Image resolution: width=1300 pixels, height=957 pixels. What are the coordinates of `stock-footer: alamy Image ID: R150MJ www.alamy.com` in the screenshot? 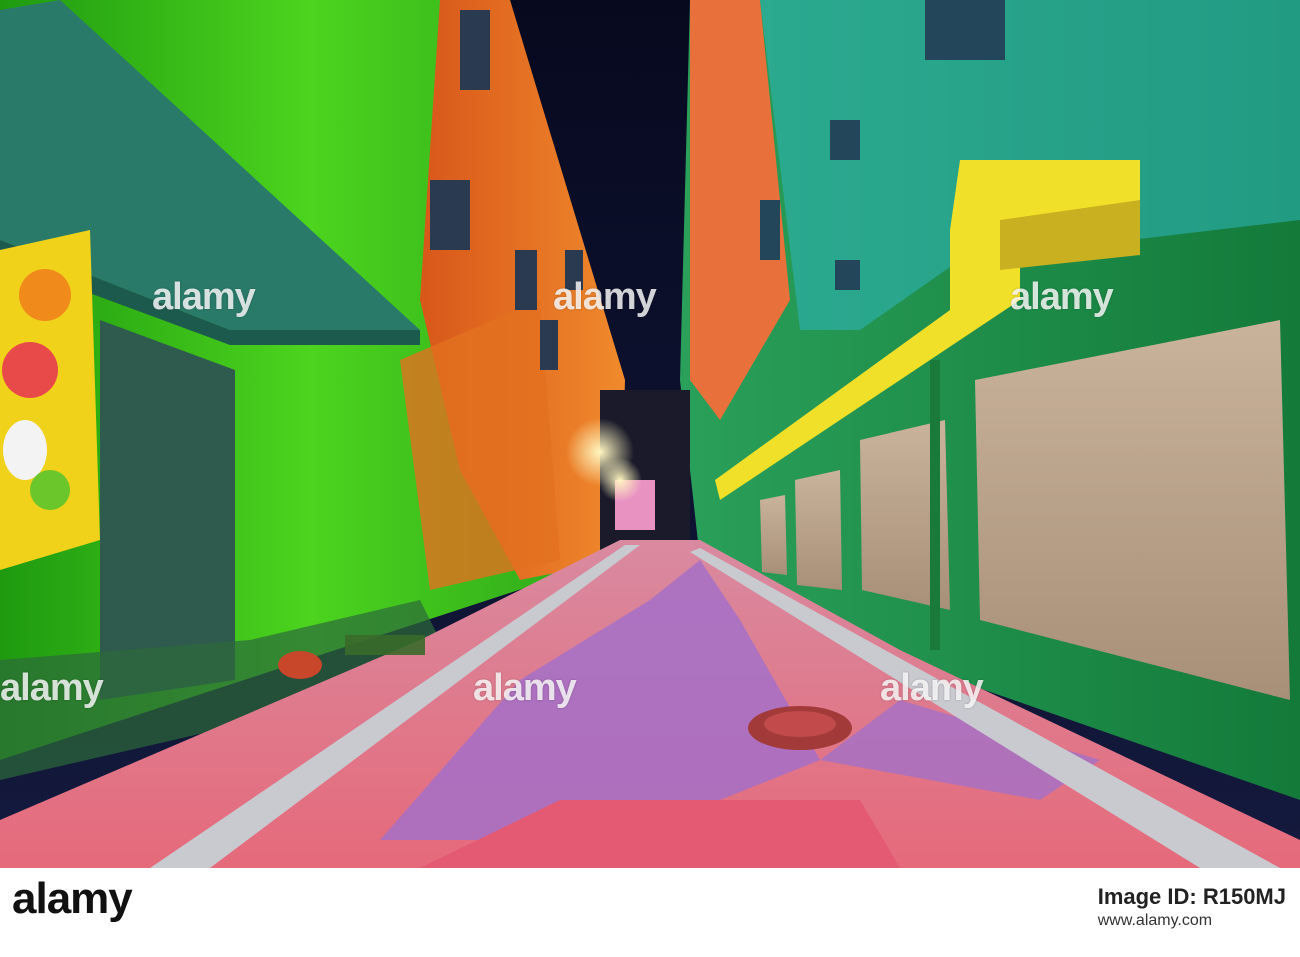 It's located at (650, 912).